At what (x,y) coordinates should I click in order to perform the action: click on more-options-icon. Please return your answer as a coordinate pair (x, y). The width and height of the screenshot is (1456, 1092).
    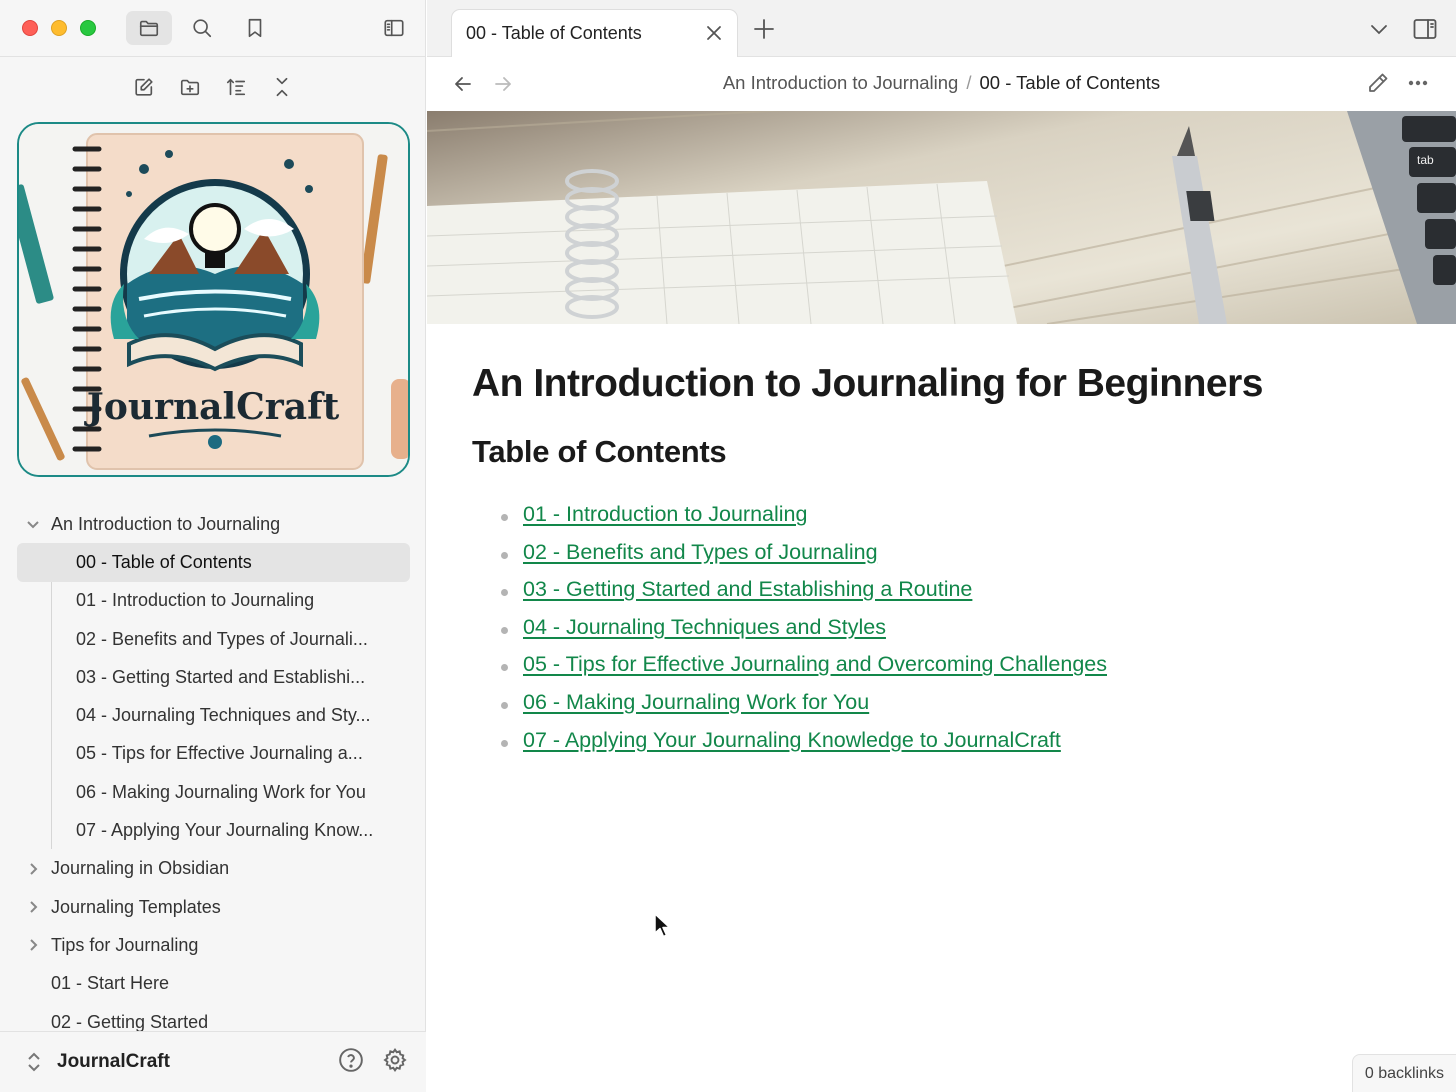
    Looking at the image, I should click on (1419, 84).